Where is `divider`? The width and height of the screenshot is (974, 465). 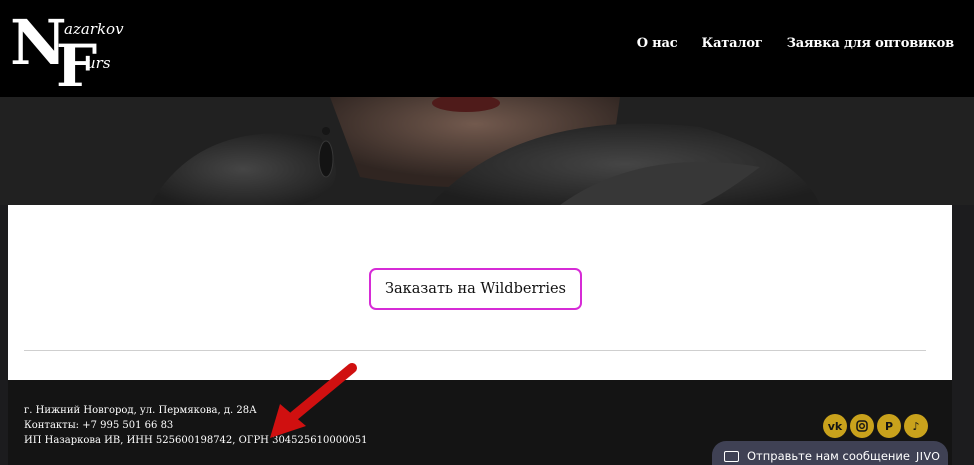
divider is located at coordinates (475, 350).